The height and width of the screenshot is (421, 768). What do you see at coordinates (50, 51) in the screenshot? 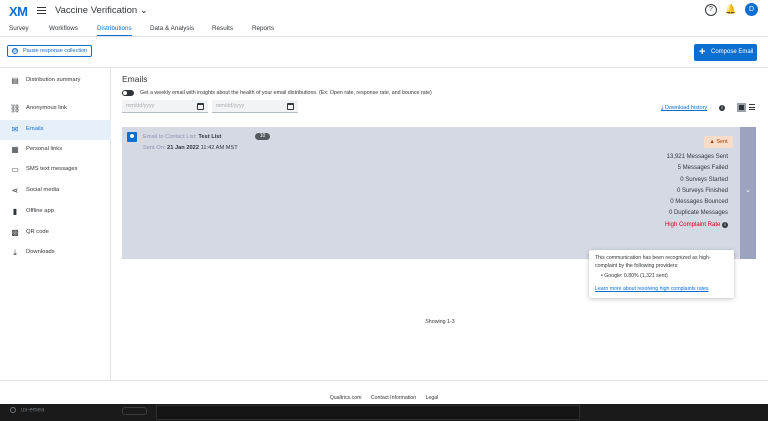
I see `pause-response-button: ⊘ Pause response collection` at bounding box center [50, 51].